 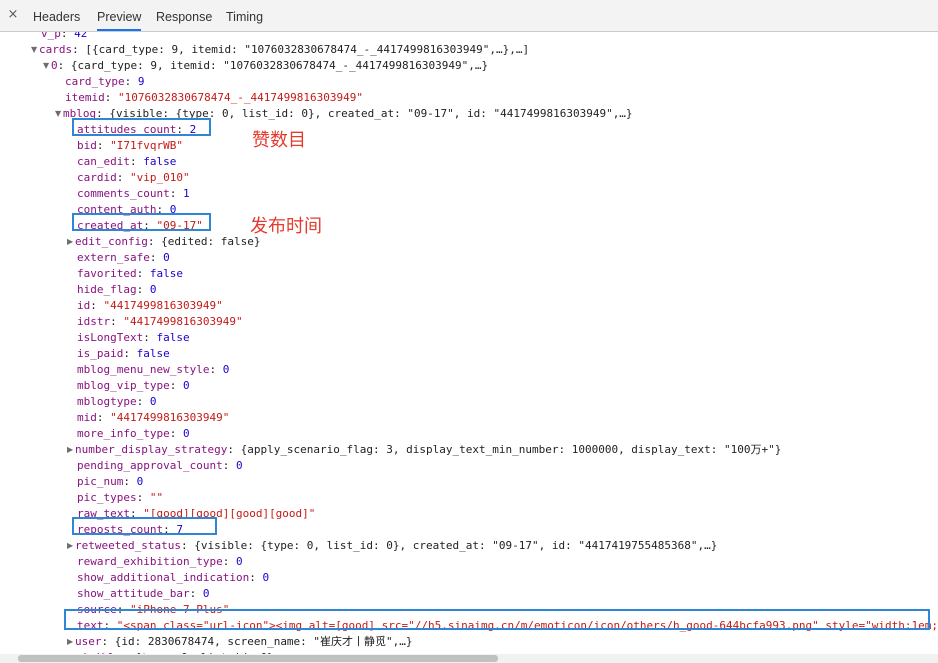 I want to click on annotation-time: 发布时间, so click(x=286, y=226).